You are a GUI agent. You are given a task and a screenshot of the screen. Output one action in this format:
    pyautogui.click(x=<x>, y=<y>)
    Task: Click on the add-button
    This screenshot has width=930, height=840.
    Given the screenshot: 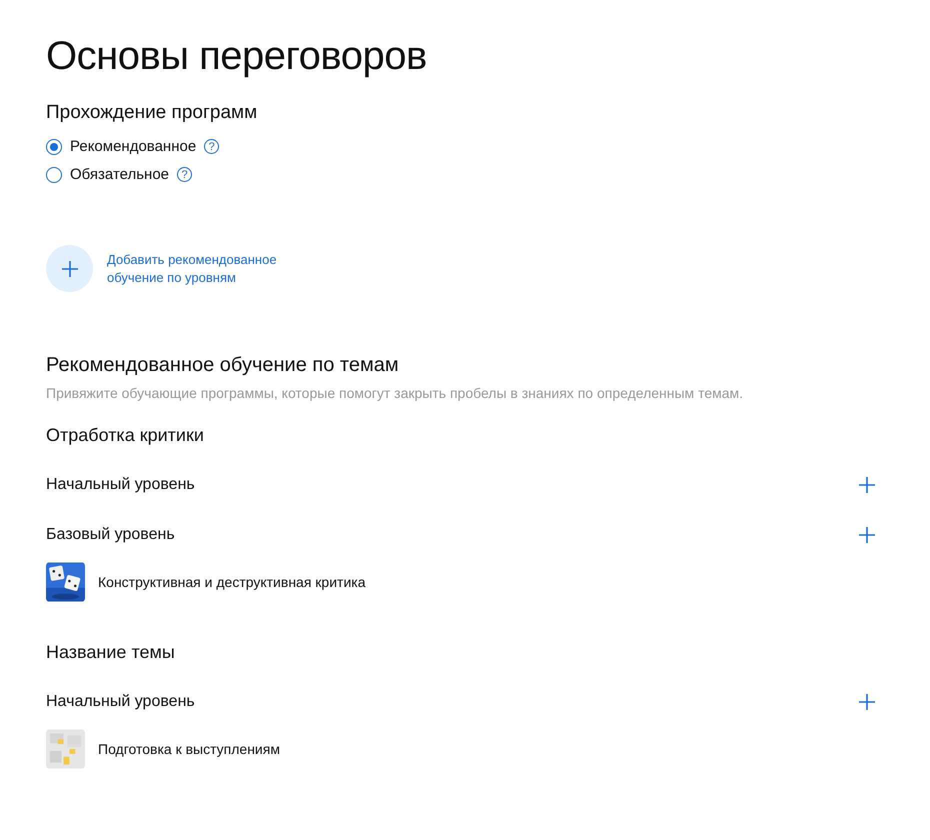 What is the action you would take?
    pyautogui.click(x=69, y=268)
    